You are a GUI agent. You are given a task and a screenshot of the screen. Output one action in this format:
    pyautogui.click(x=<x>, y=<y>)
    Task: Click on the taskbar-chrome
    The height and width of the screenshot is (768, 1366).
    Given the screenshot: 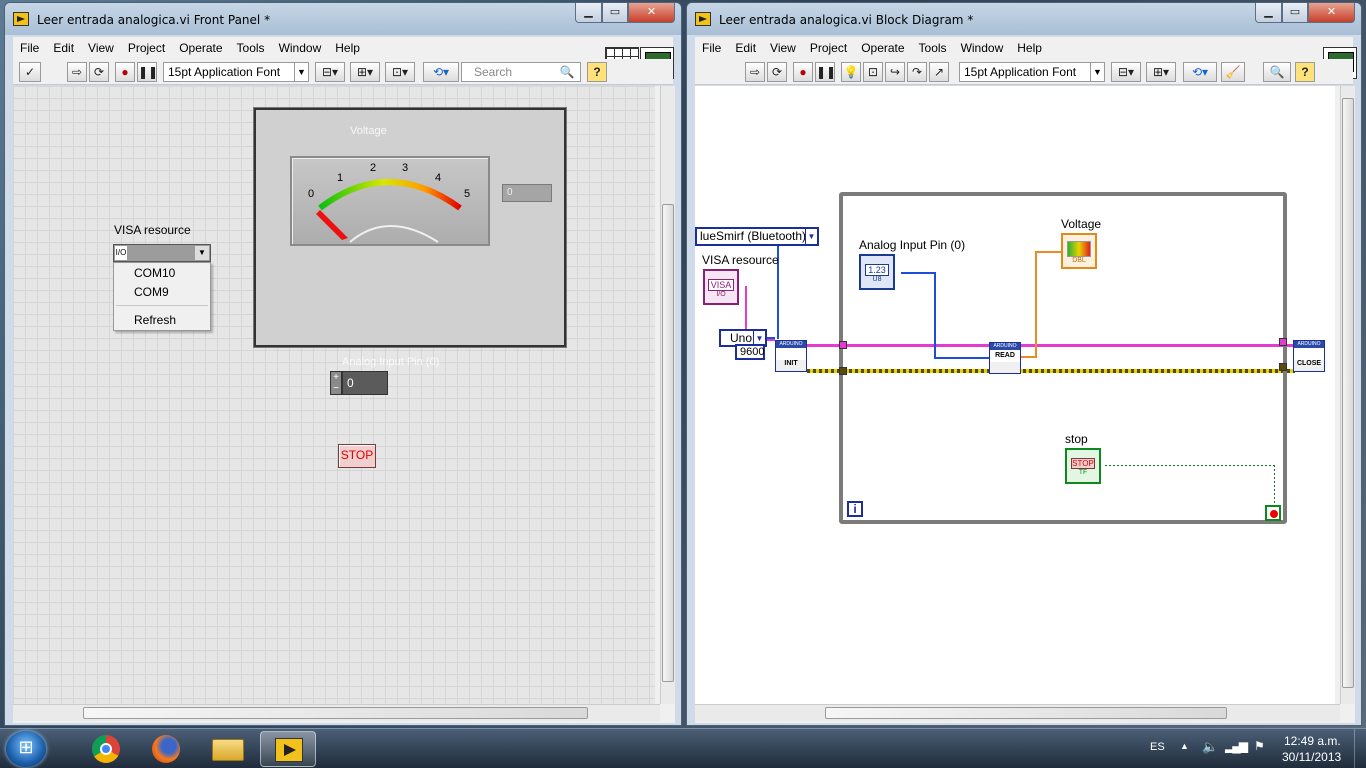 What is the action you would take?
    pyautogui.click(x=106, y=749)
    